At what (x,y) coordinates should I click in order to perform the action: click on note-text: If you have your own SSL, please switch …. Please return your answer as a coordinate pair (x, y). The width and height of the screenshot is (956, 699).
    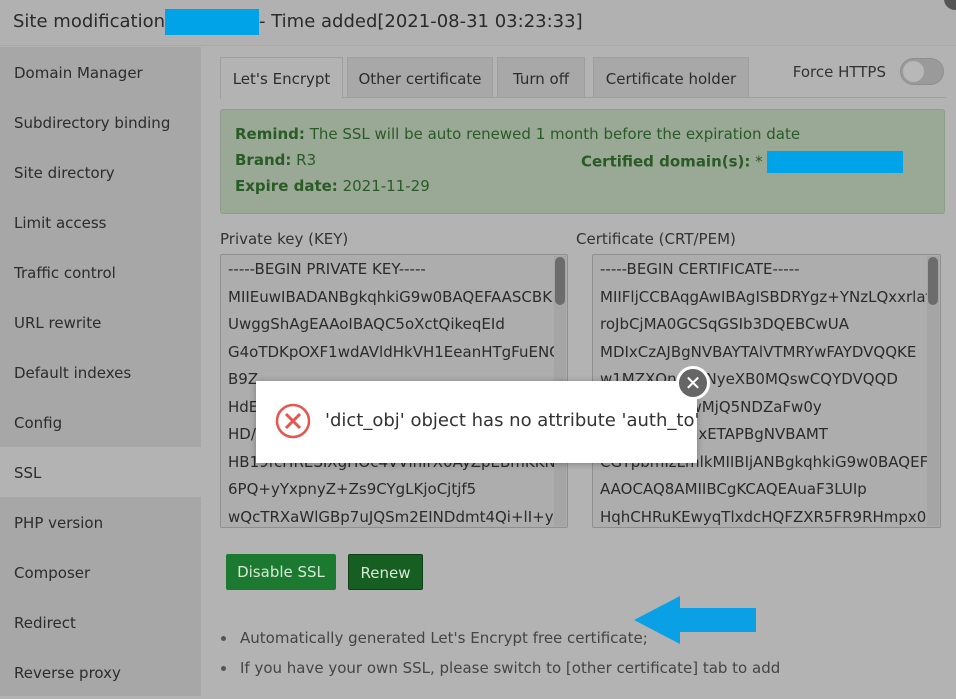
    Looking at the image, I should click on (510, 668).